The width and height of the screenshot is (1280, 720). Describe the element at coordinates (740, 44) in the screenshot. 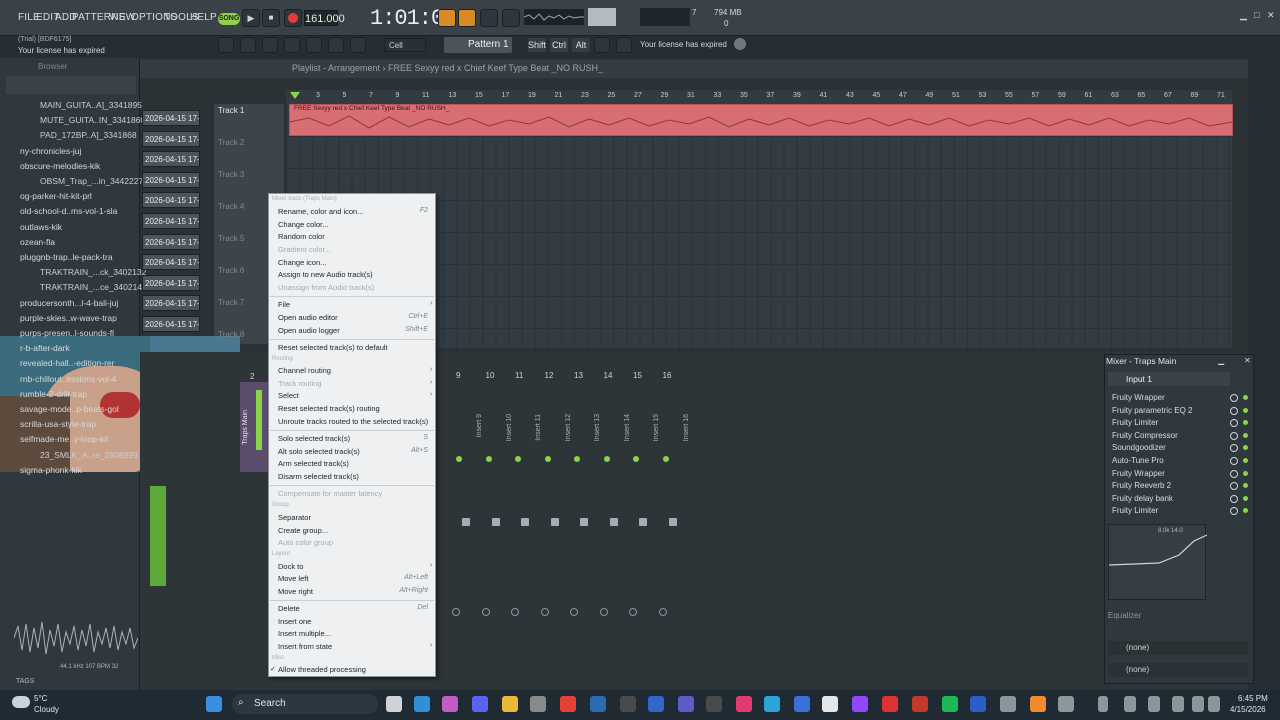

I see `info-icon` at that location.